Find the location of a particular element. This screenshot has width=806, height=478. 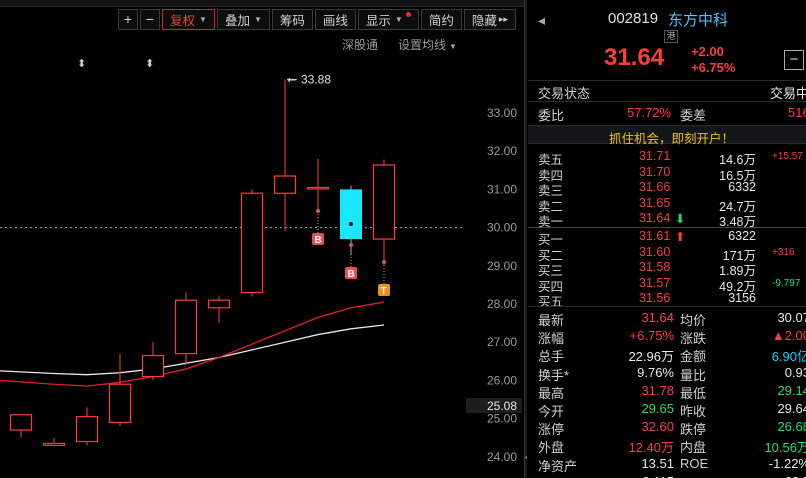

price-axis-tick: 33.00 is located at coordinates (502, 113).